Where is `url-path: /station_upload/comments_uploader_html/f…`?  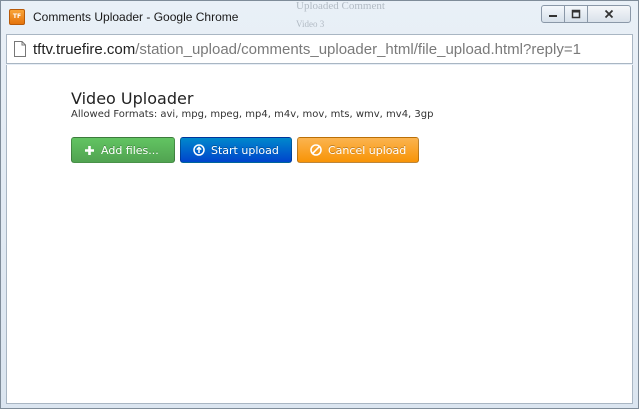 url-path: /station_upload/comments_uploader_html/f… is located at coordinates (358, 49).